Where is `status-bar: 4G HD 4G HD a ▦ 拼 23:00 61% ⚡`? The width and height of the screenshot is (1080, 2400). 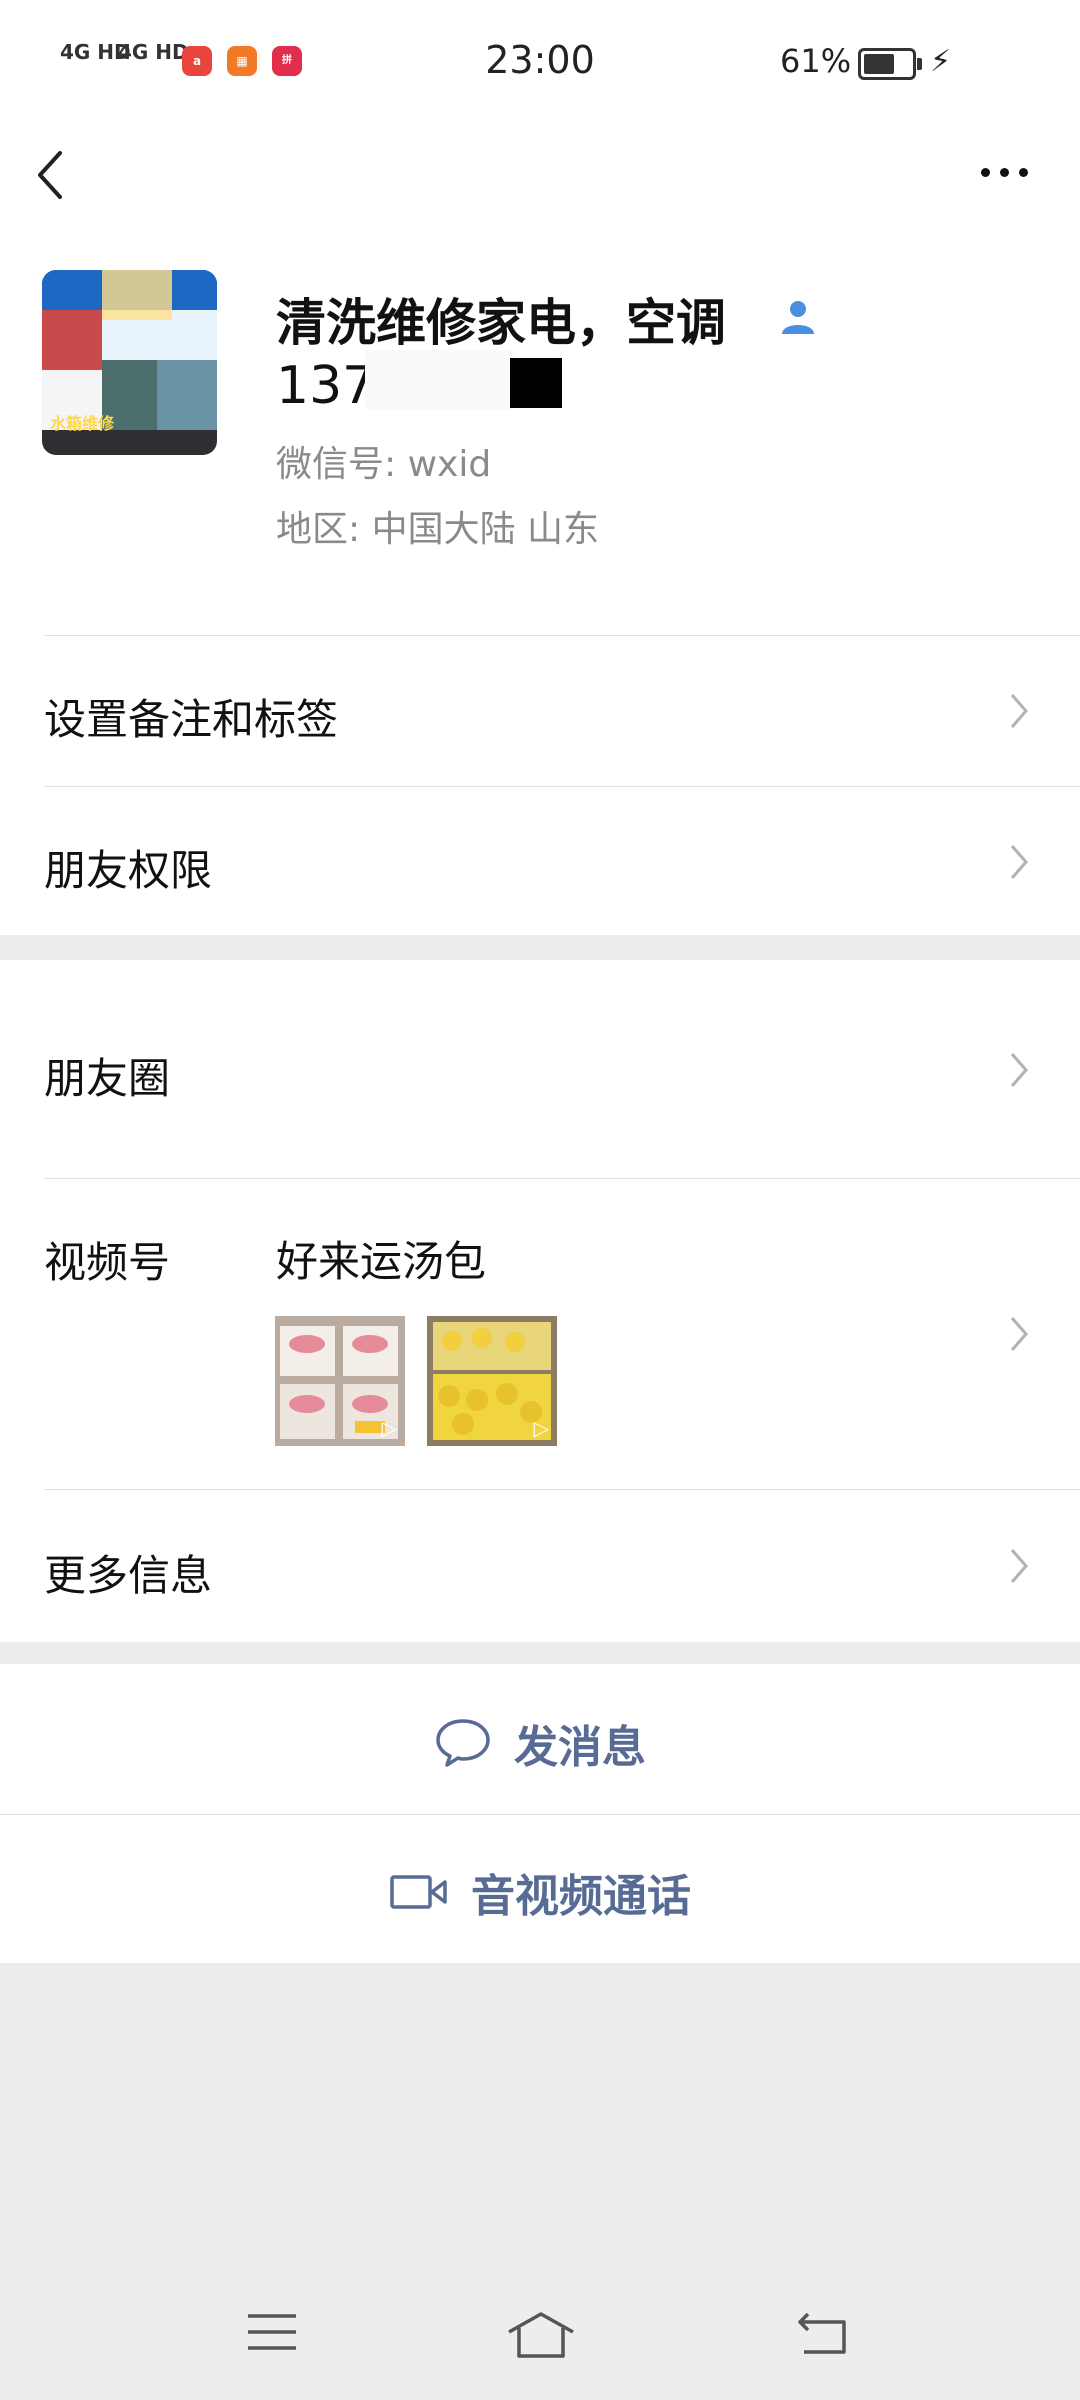
status-bar: 4G HD 4G HD a ▦ 拼 23:00 61% ⚡ is located at coordinates (540, 60).